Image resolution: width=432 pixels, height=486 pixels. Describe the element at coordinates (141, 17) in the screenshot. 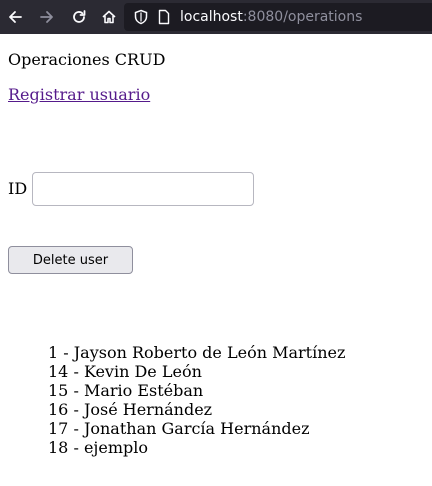

I see `shield-icon` at that location.